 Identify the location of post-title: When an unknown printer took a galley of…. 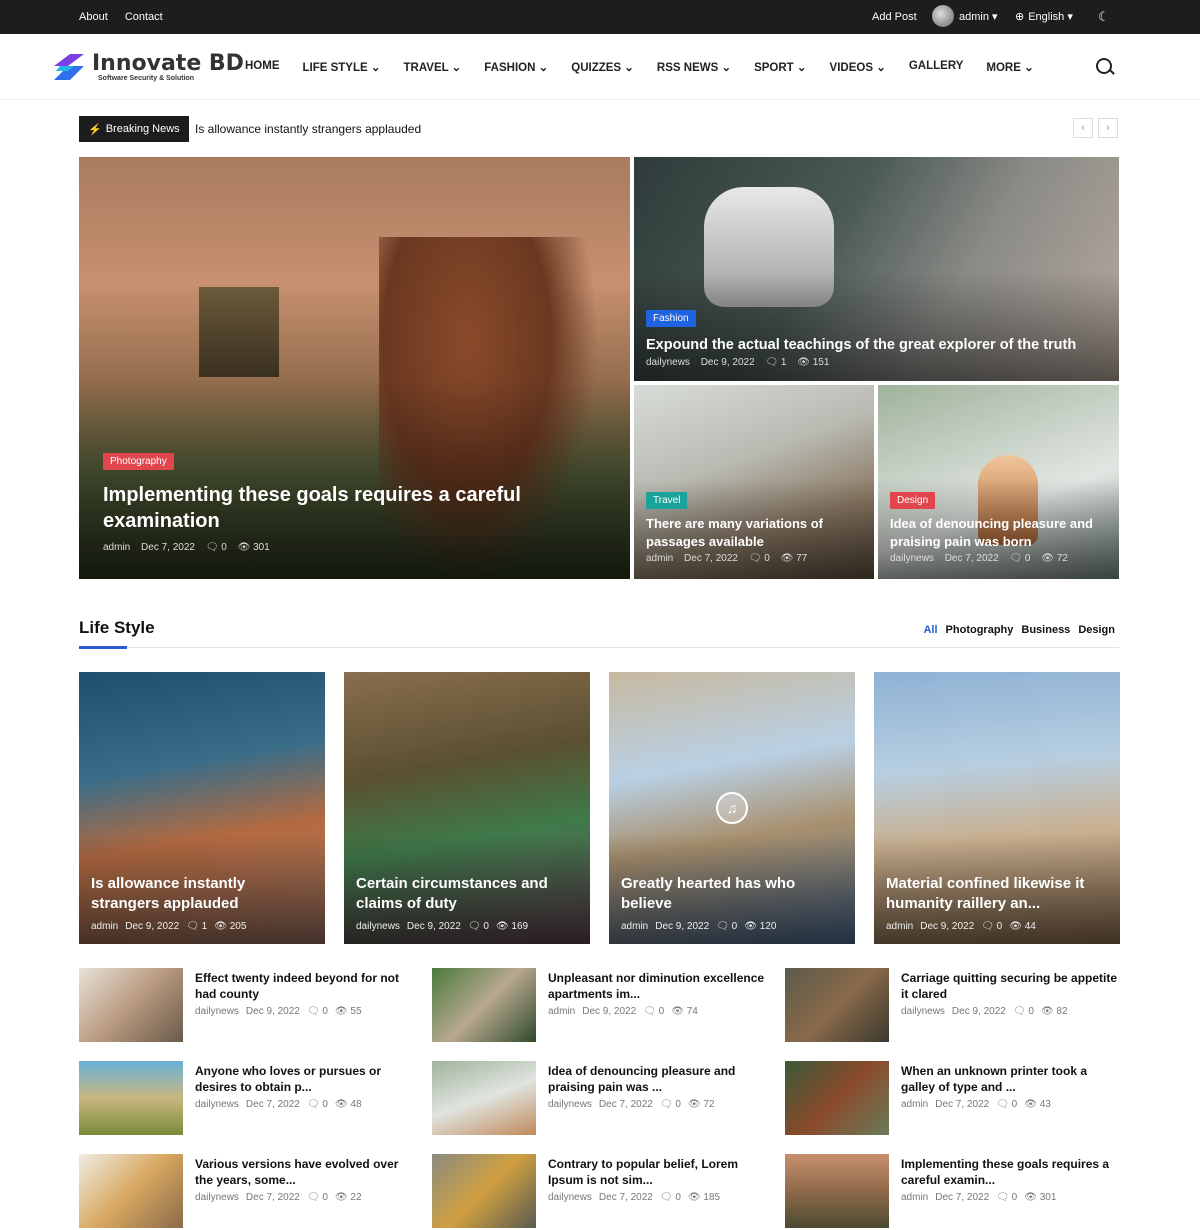
(1012, 1079).